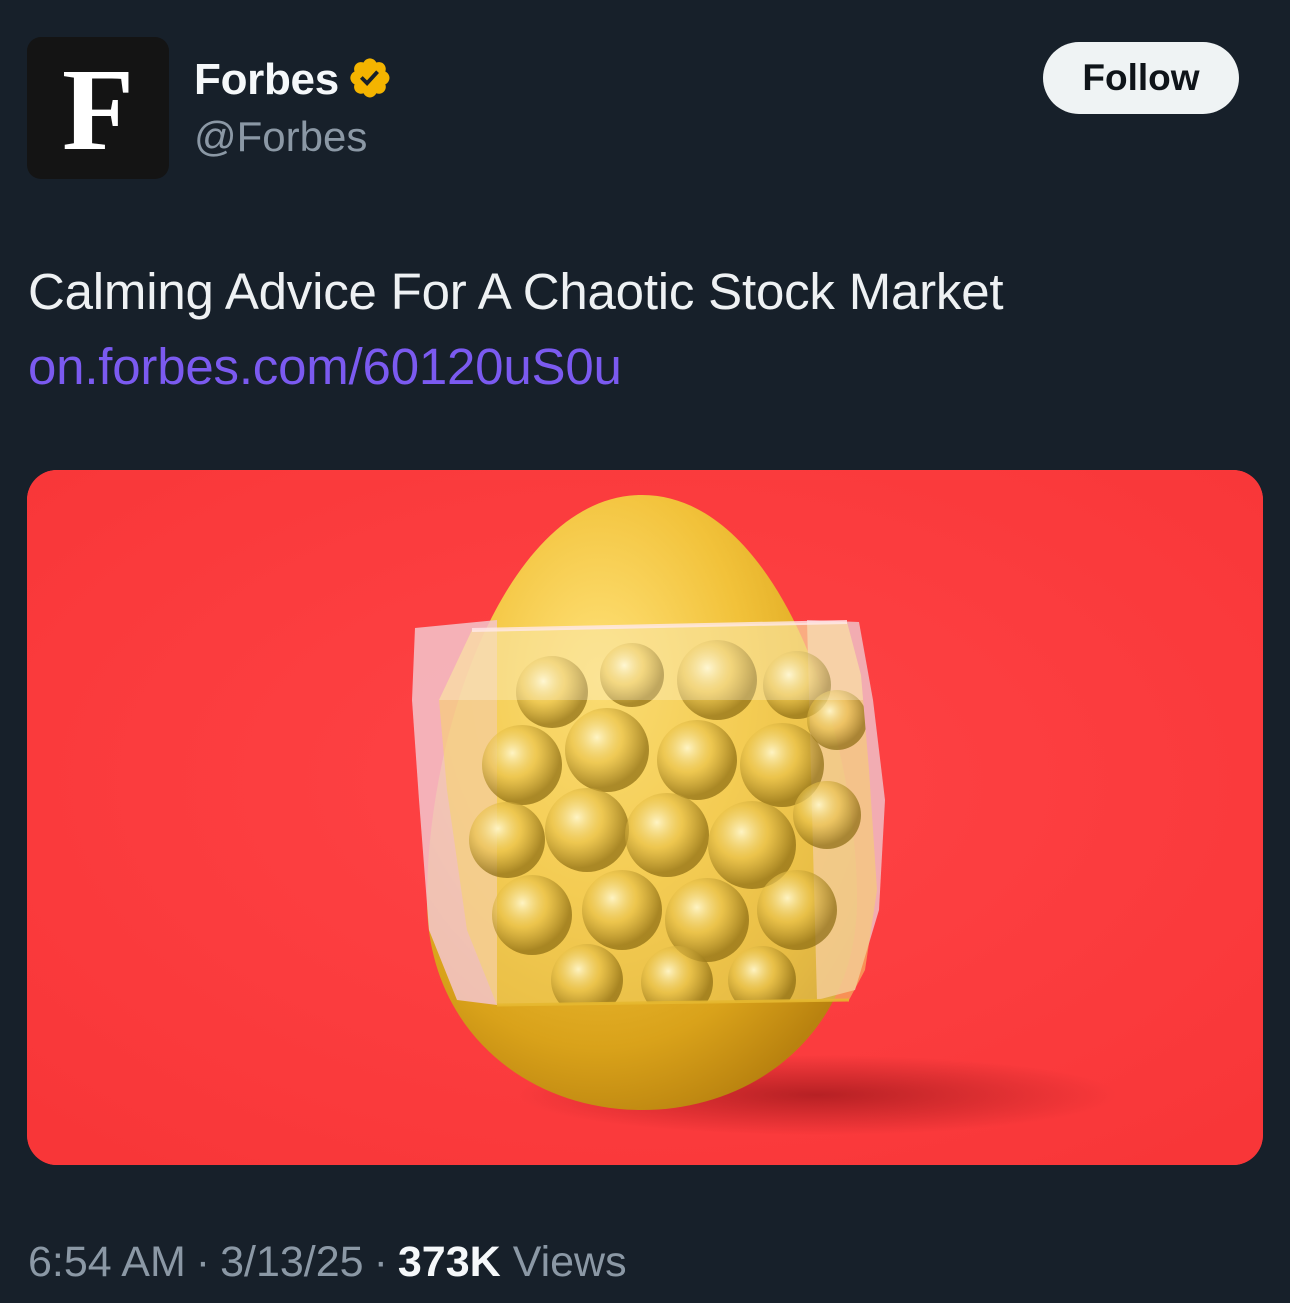 The width and height of the screenshot is (1290, 1303). Describe the element at coordinates (107, 1262) in the screenshot. I see `tweet-time: 6:54 AM` at that location.